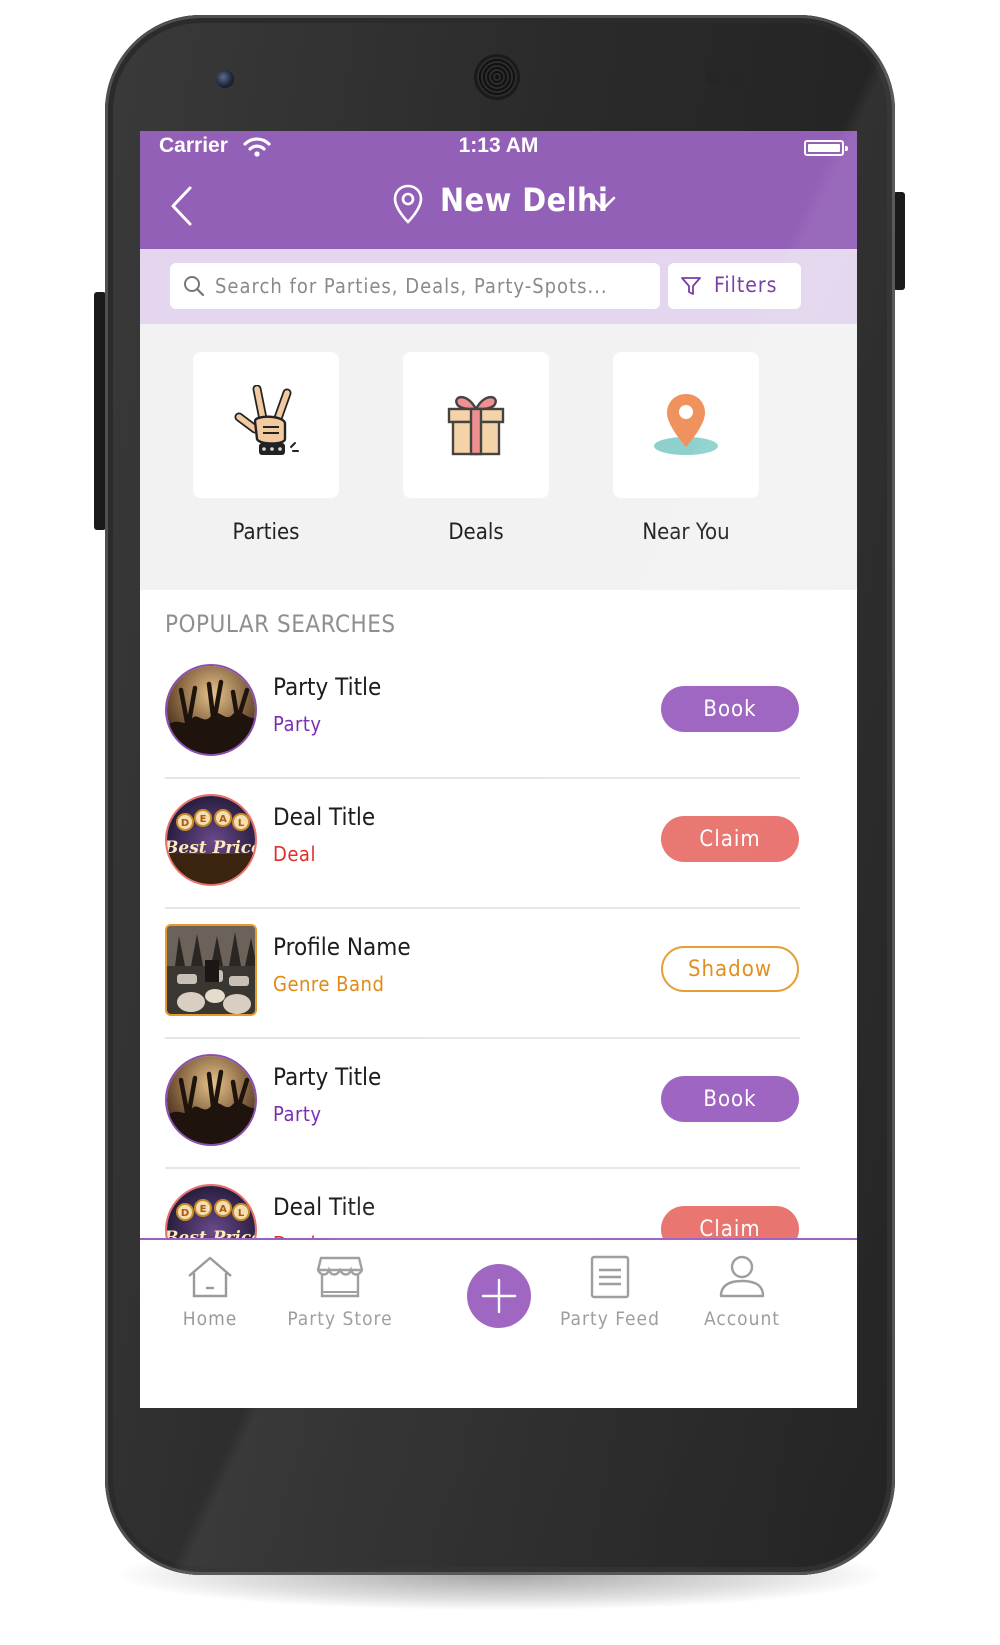 The width and height of the screenshot is (1000, 1645). What do you see at coordinates (194, 286) in the screenshot?
I see `search-icon` at bounding box center [194, 286].